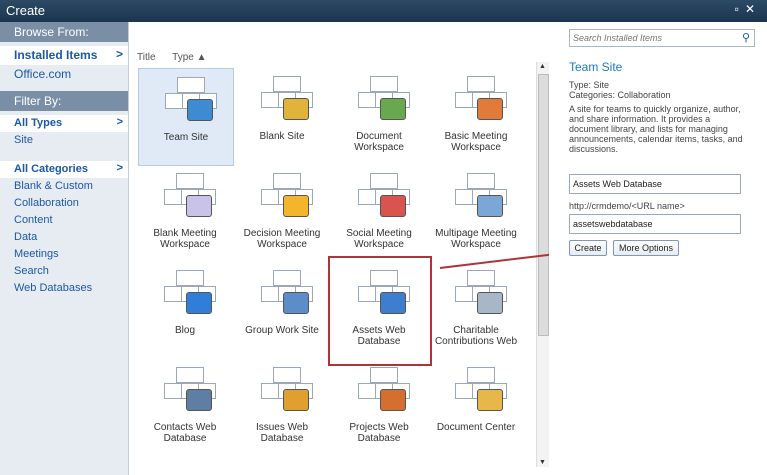 The width and height of the screenshot is (767, 475). I want to click on basic-meeting-workspace-icon, so click(481, 98).